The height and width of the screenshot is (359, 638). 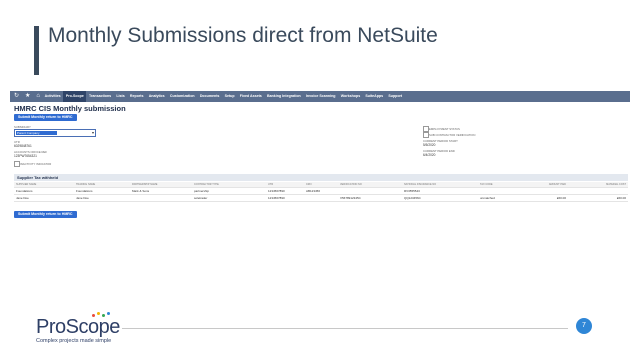 I want to click on title-accent-bar, so click(x=36, y=50).